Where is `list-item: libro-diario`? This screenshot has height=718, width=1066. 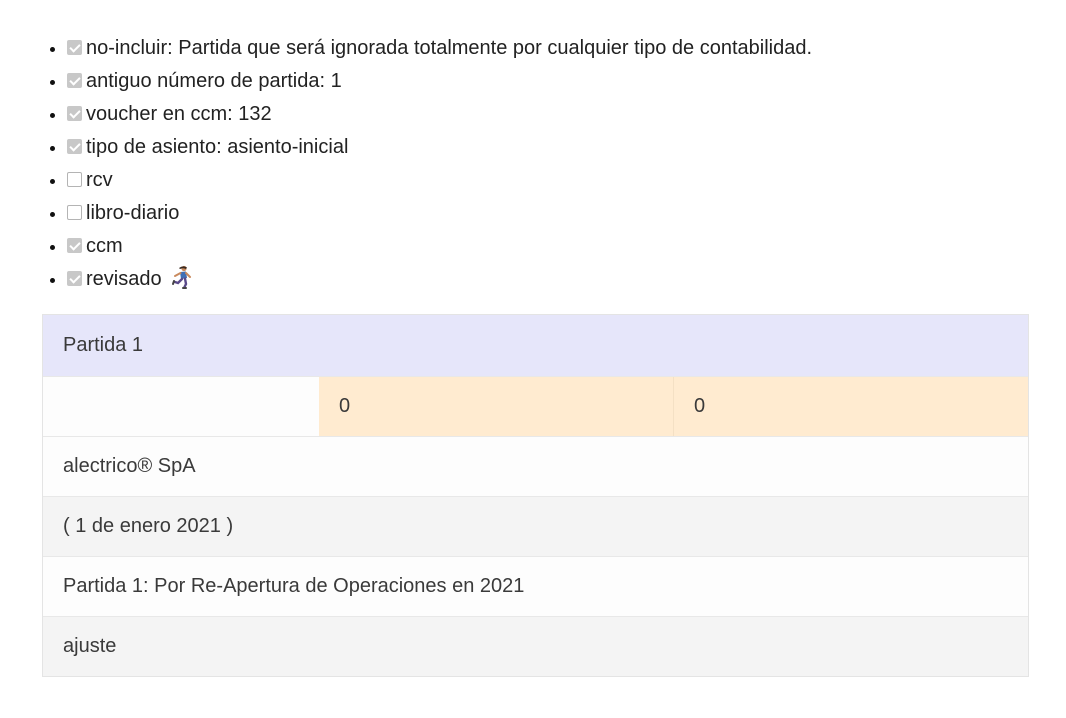 list-item: libro-diario is located at coordinates (566, 213).